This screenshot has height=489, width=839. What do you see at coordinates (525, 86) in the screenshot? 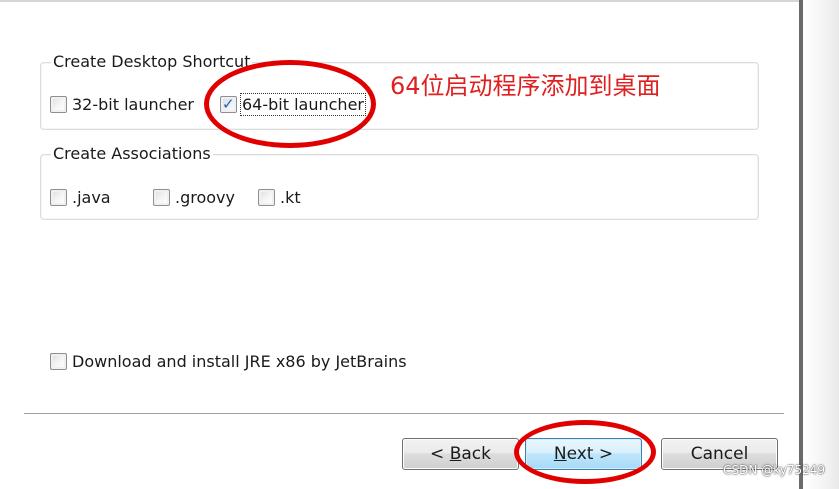
I see `annotation-text: 64位启动程序添加到桌面` at bounding box center [525, 86].